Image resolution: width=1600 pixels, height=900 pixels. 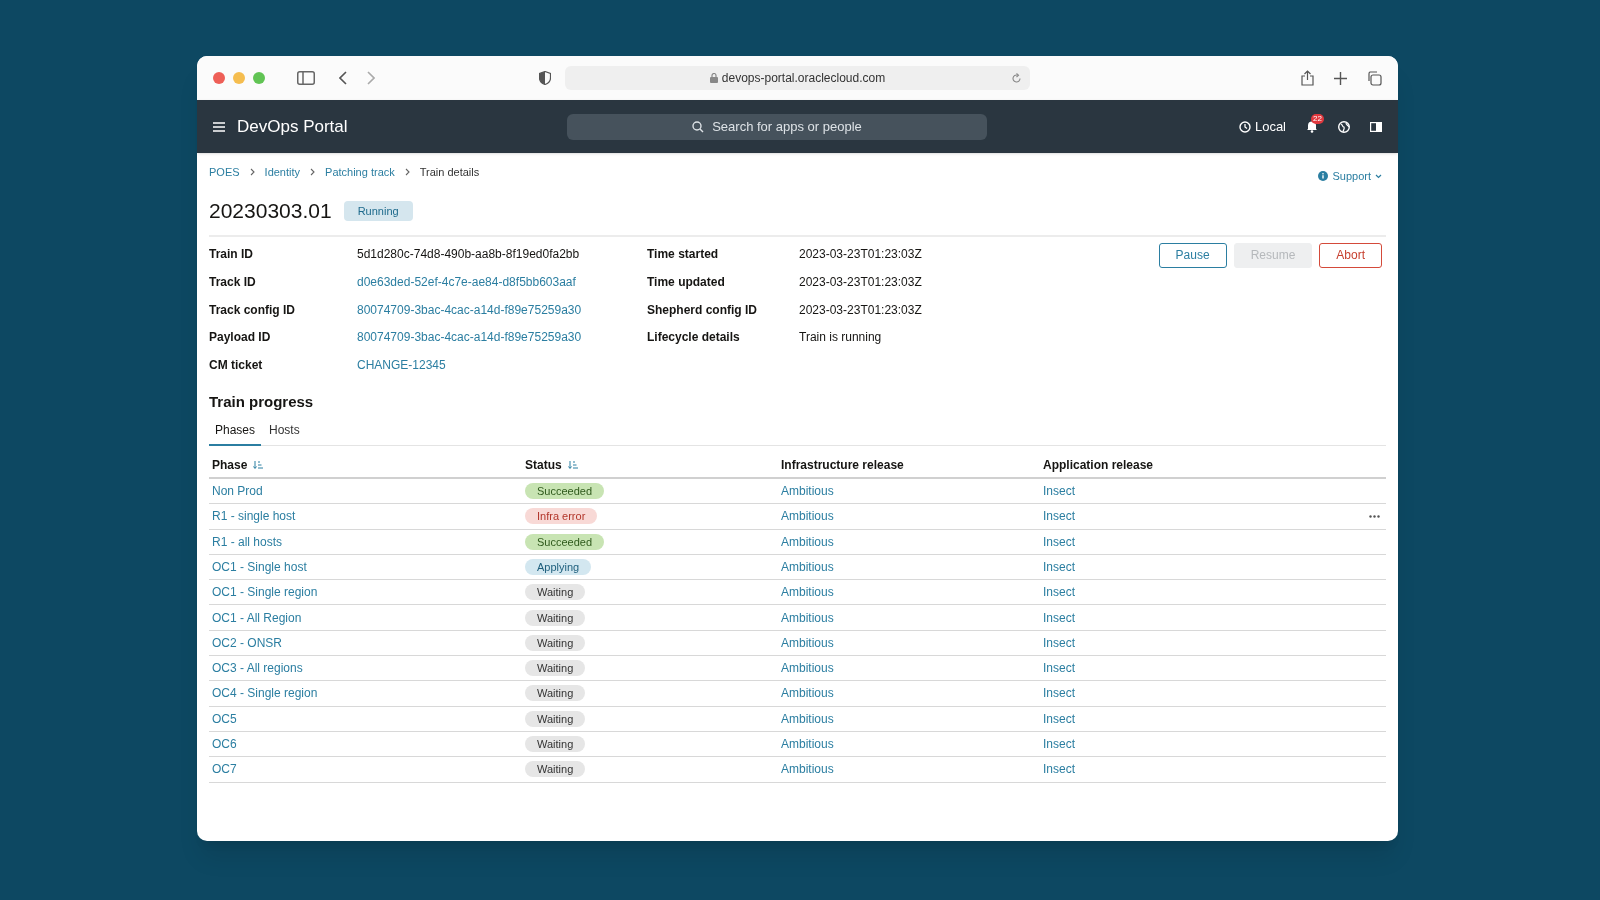 I want to click on detail-label: Time started, so click(x=683, y=255).